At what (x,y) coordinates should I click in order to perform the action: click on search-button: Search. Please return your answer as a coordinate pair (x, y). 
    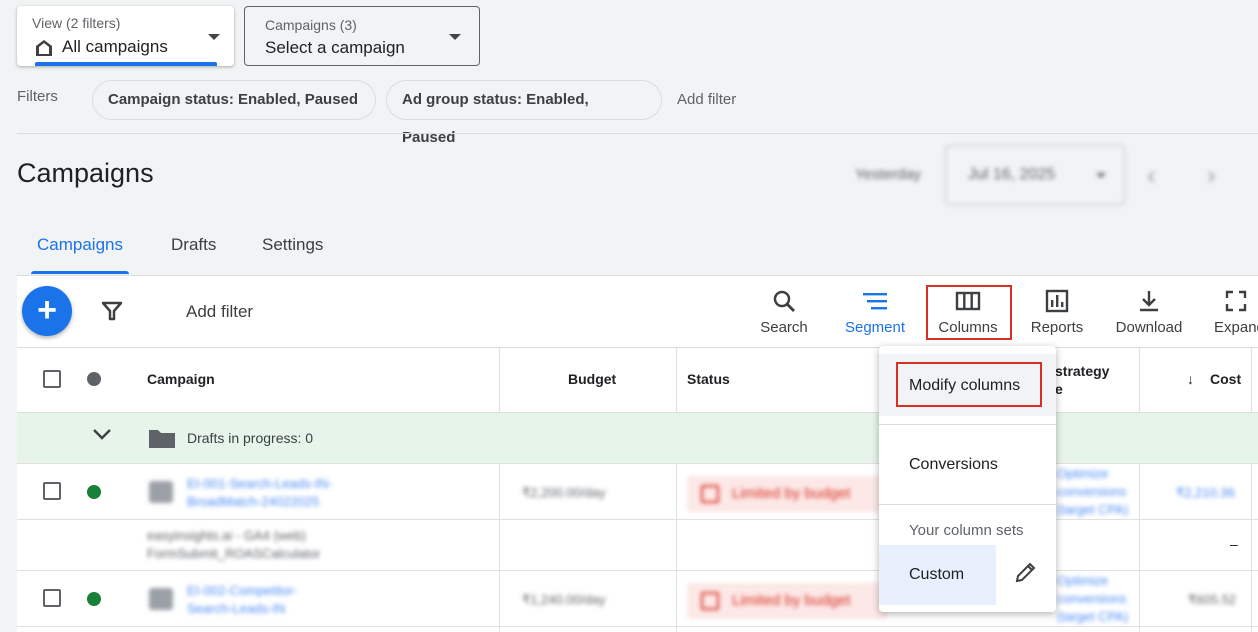
    Looking at the image, I should click on (784, 311).